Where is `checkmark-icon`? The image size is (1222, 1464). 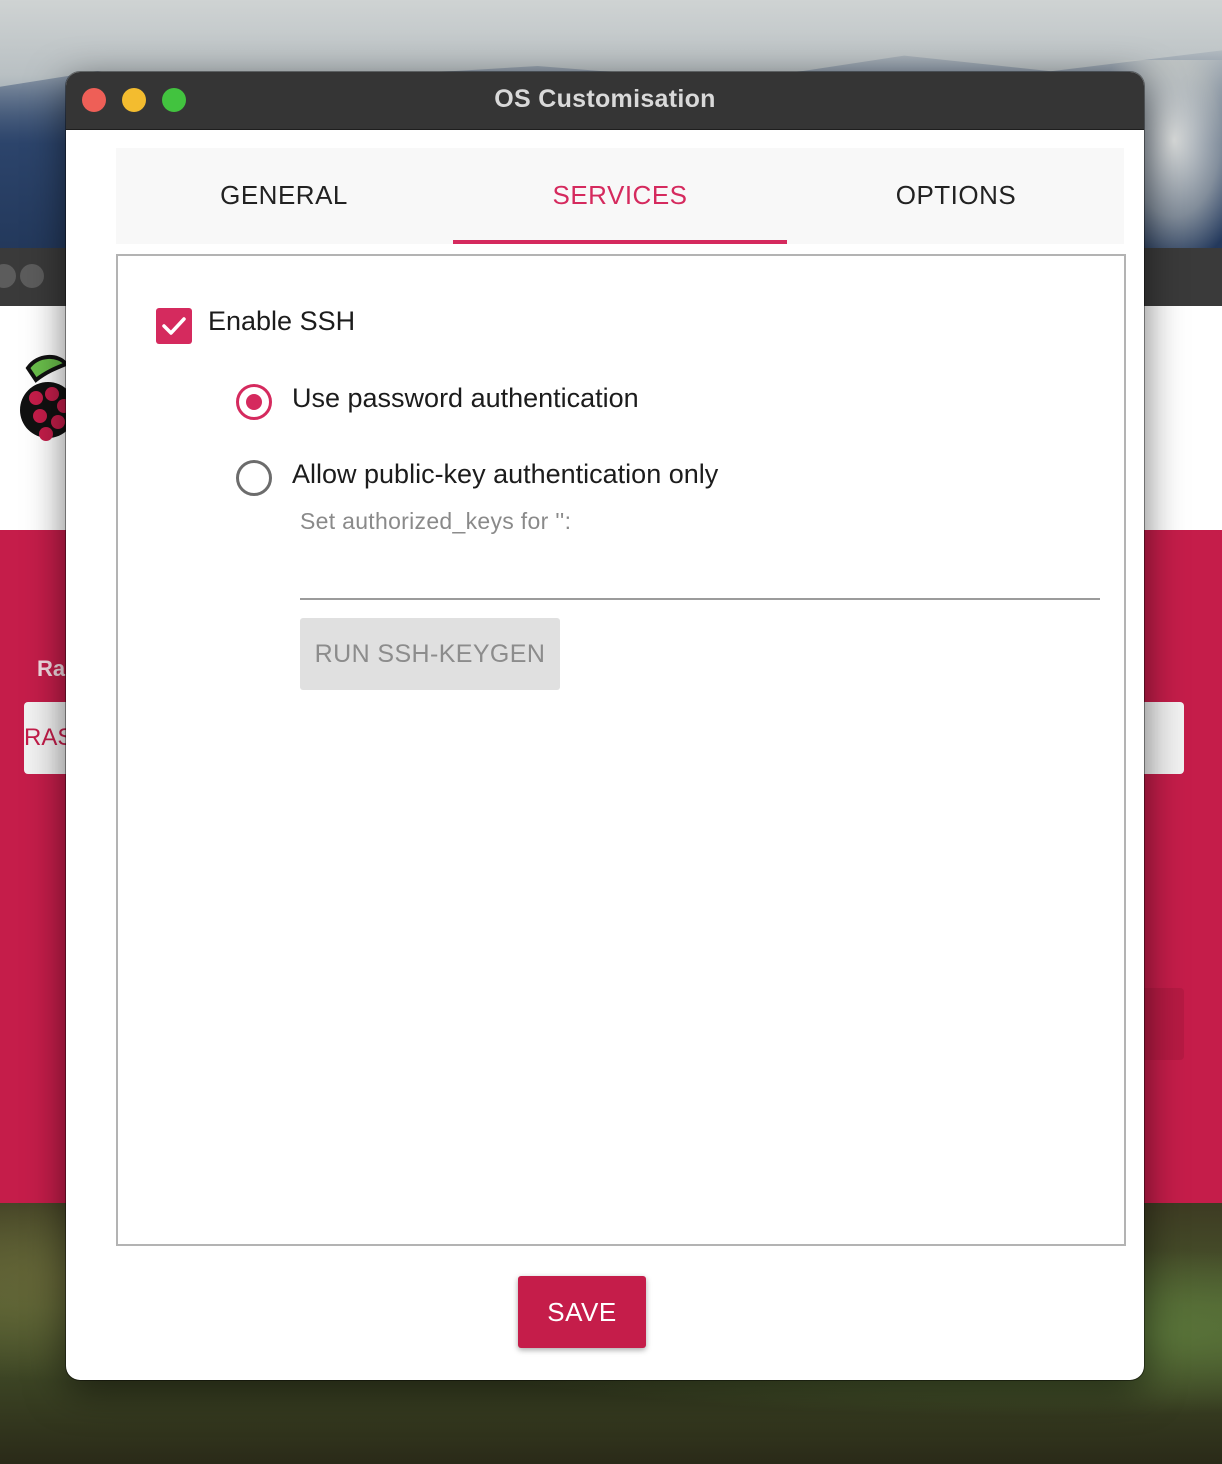 checkmark-icon is located at coordinates (174, 326).